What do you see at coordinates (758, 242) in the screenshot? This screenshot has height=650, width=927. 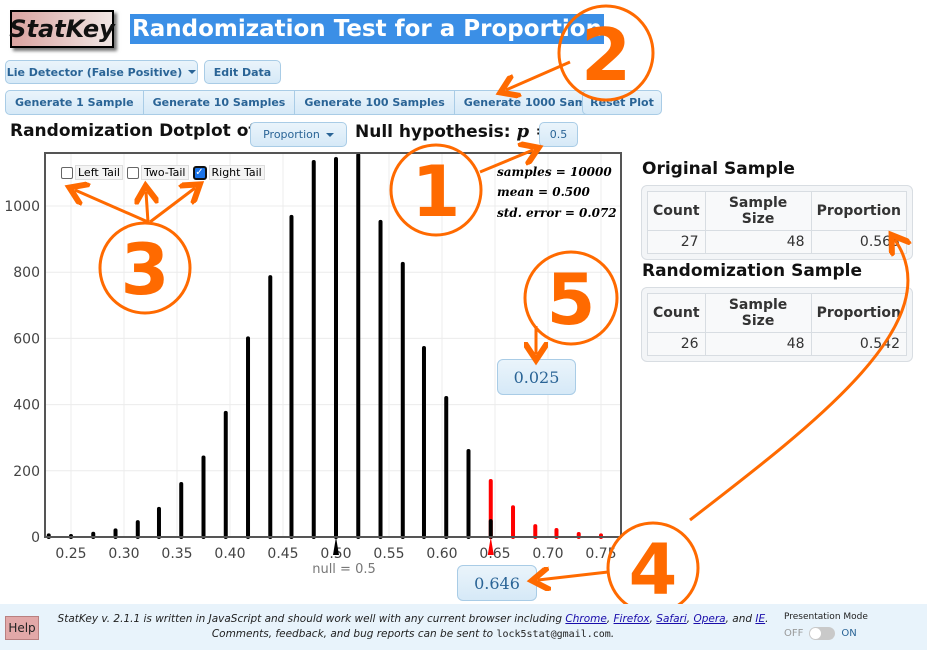 I see `original-sample-size: 48` at bounding box center [758, 242].